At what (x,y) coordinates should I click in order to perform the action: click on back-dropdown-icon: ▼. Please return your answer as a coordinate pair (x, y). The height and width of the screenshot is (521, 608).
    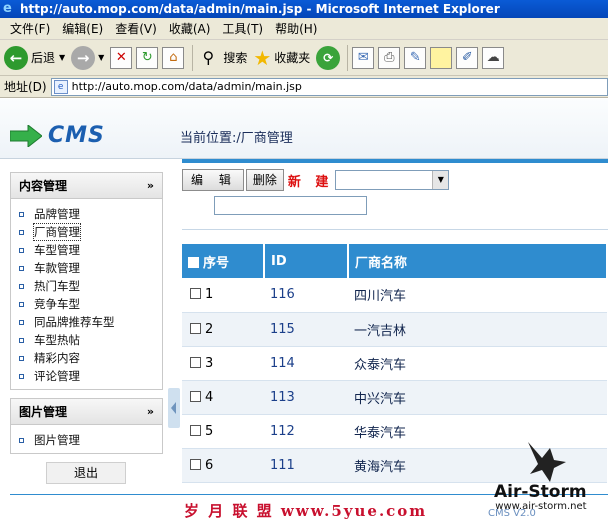
    Looking at the image, I should click on (62, 57).